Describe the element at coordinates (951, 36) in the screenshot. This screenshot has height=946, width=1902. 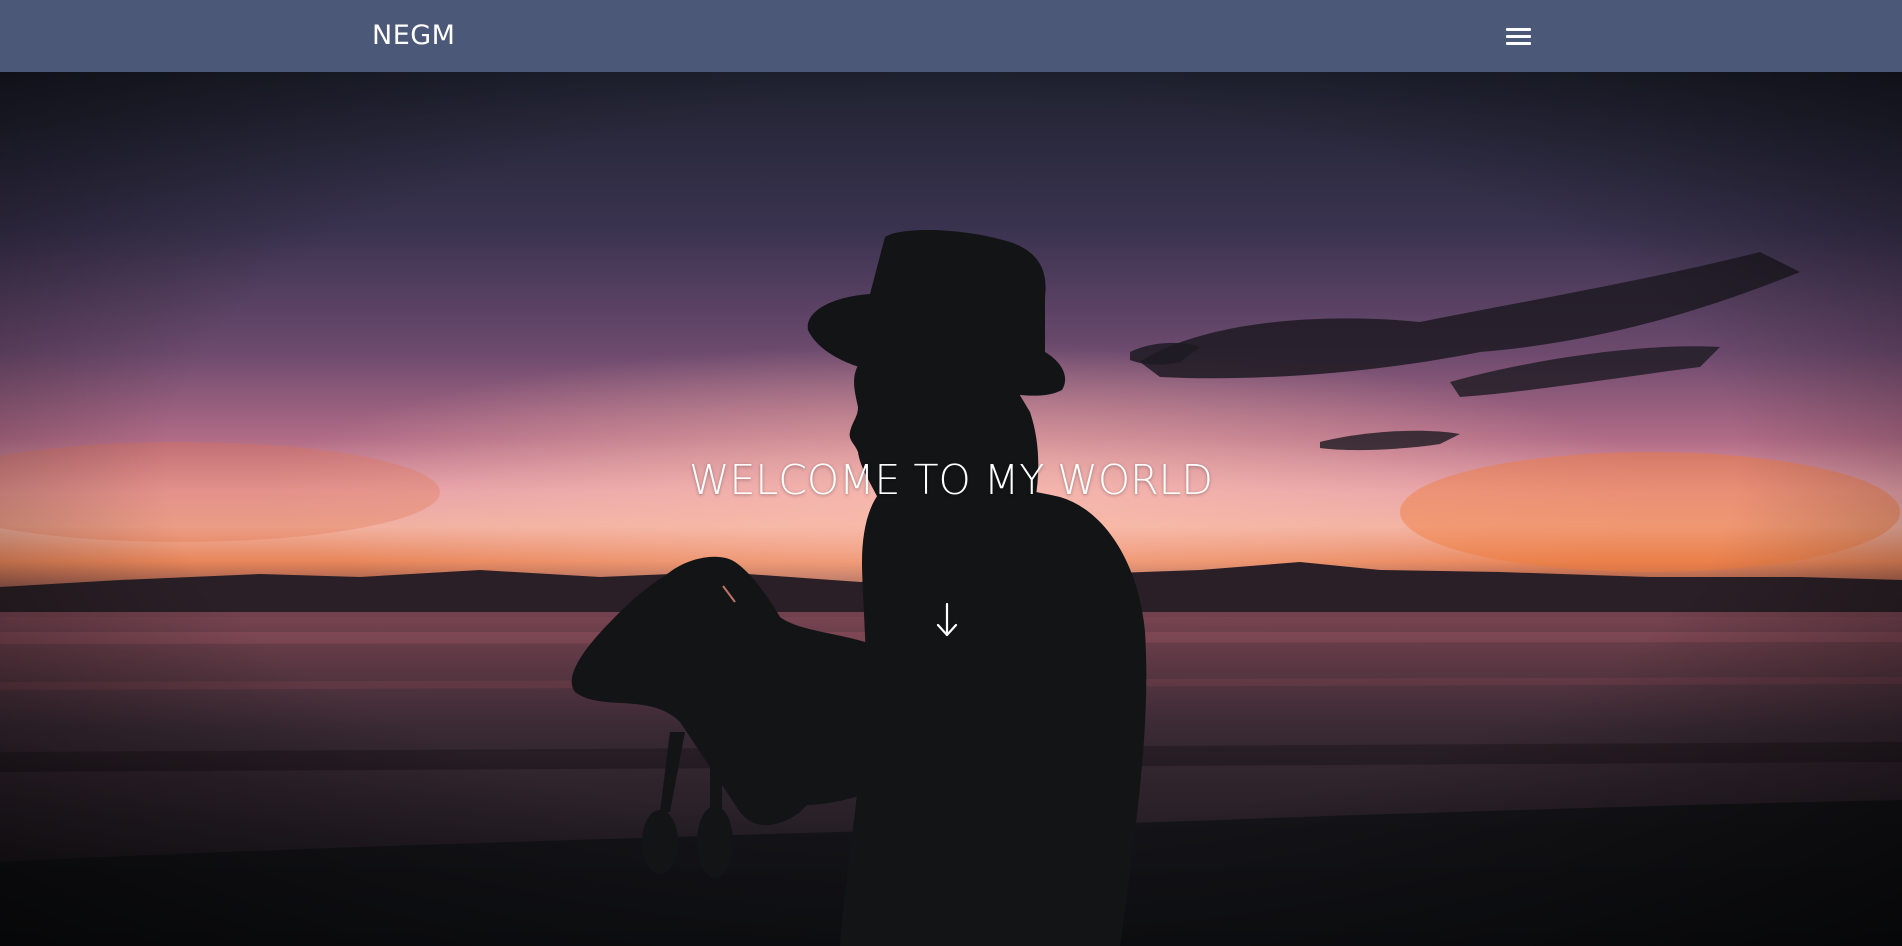
I see `top-navbar: NEGM` at that location.